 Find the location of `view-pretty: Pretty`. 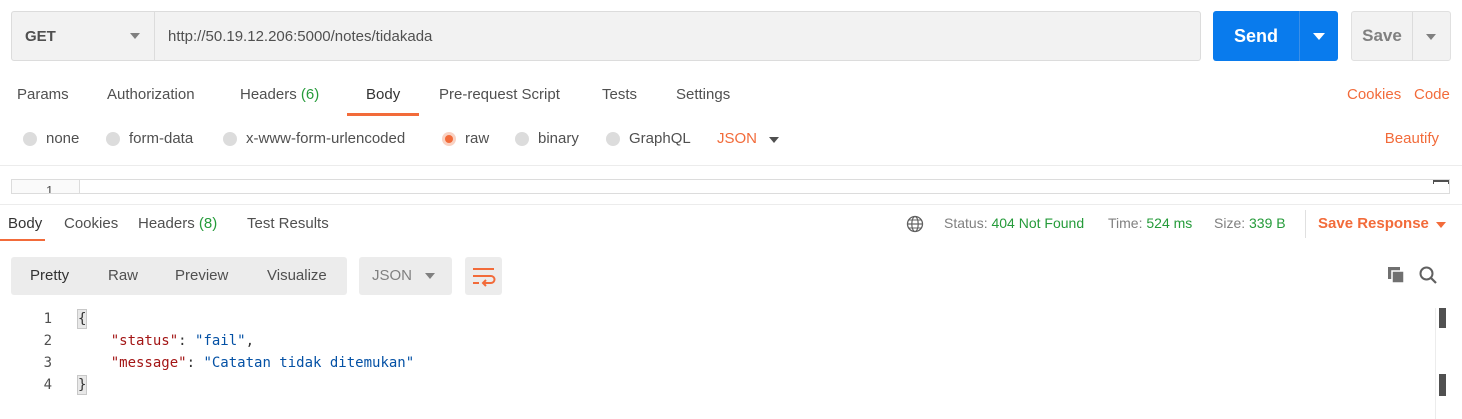

view-pretty: Pretty is located at coordinates (49, 275).